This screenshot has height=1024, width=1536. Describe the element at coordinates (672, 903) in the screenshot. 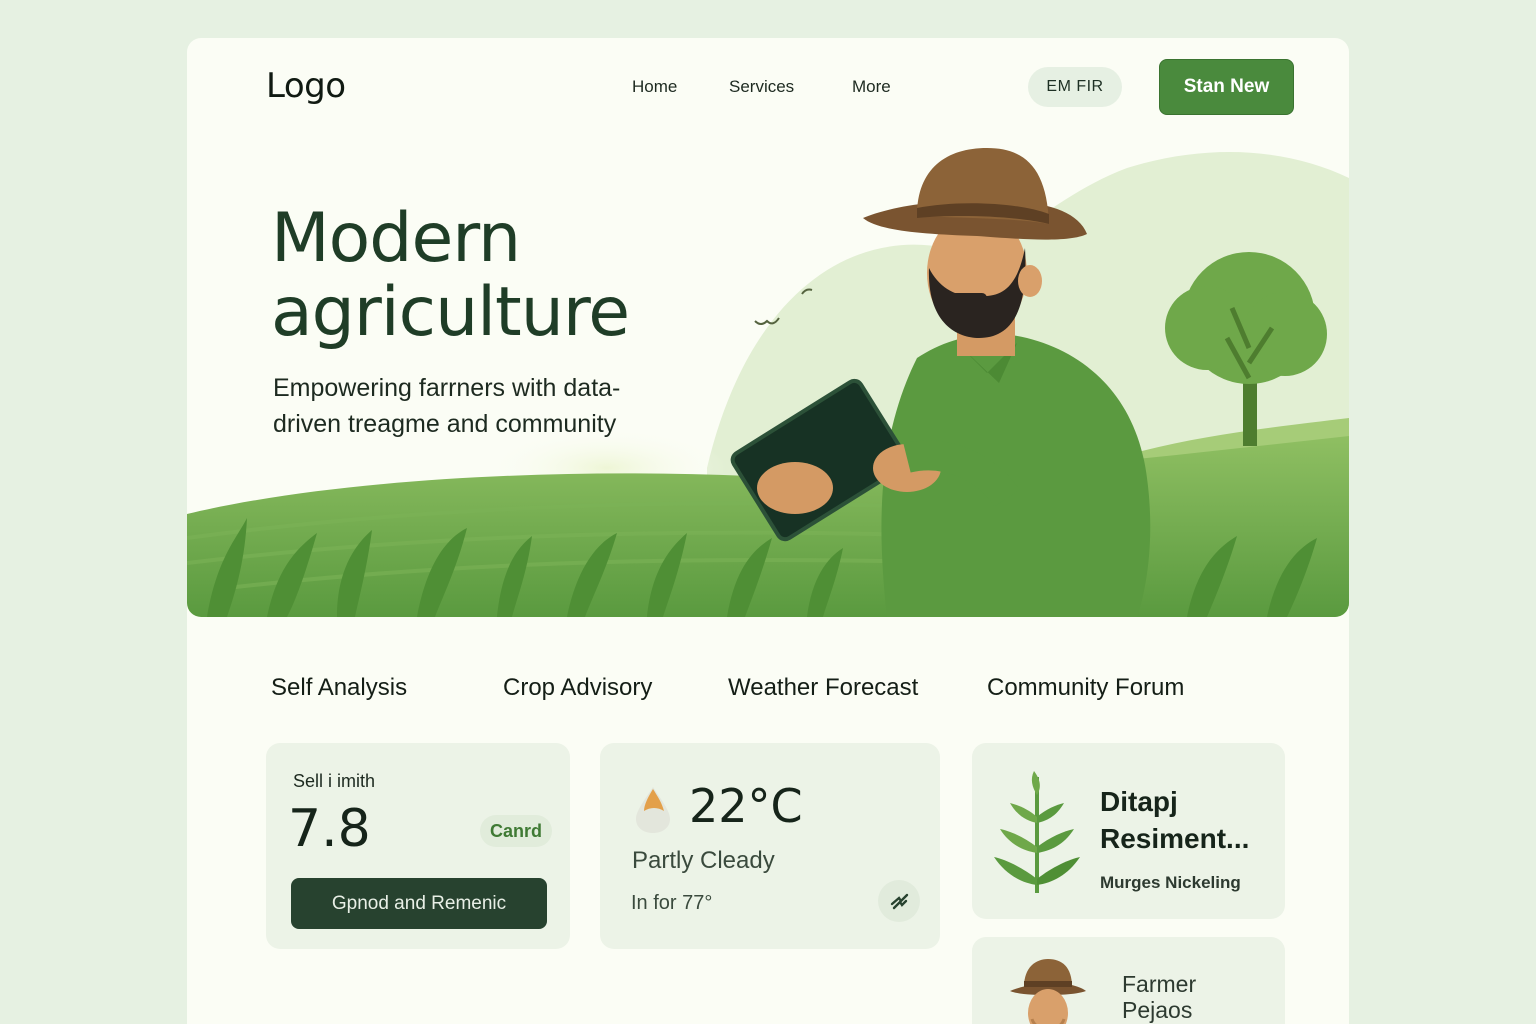

I see `weather-detail: In for 77°` at that location.